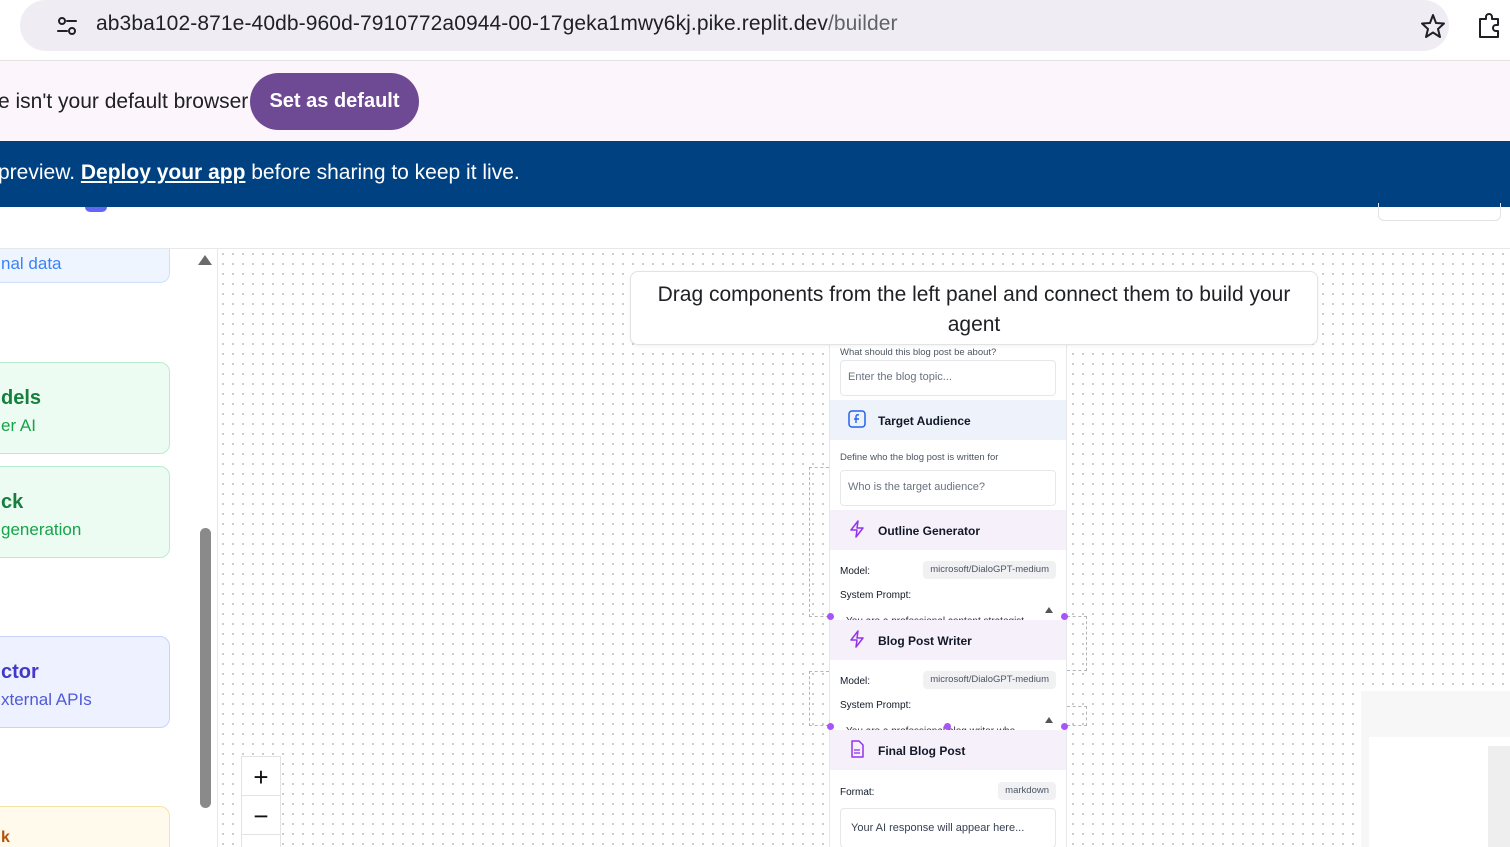 This screenshot has width=1510, height=847. What do you see at coordinates (918, 352) in the screenshot?
I see `topic-description: What should this blog post be about?` at bounding box center [918, 352].